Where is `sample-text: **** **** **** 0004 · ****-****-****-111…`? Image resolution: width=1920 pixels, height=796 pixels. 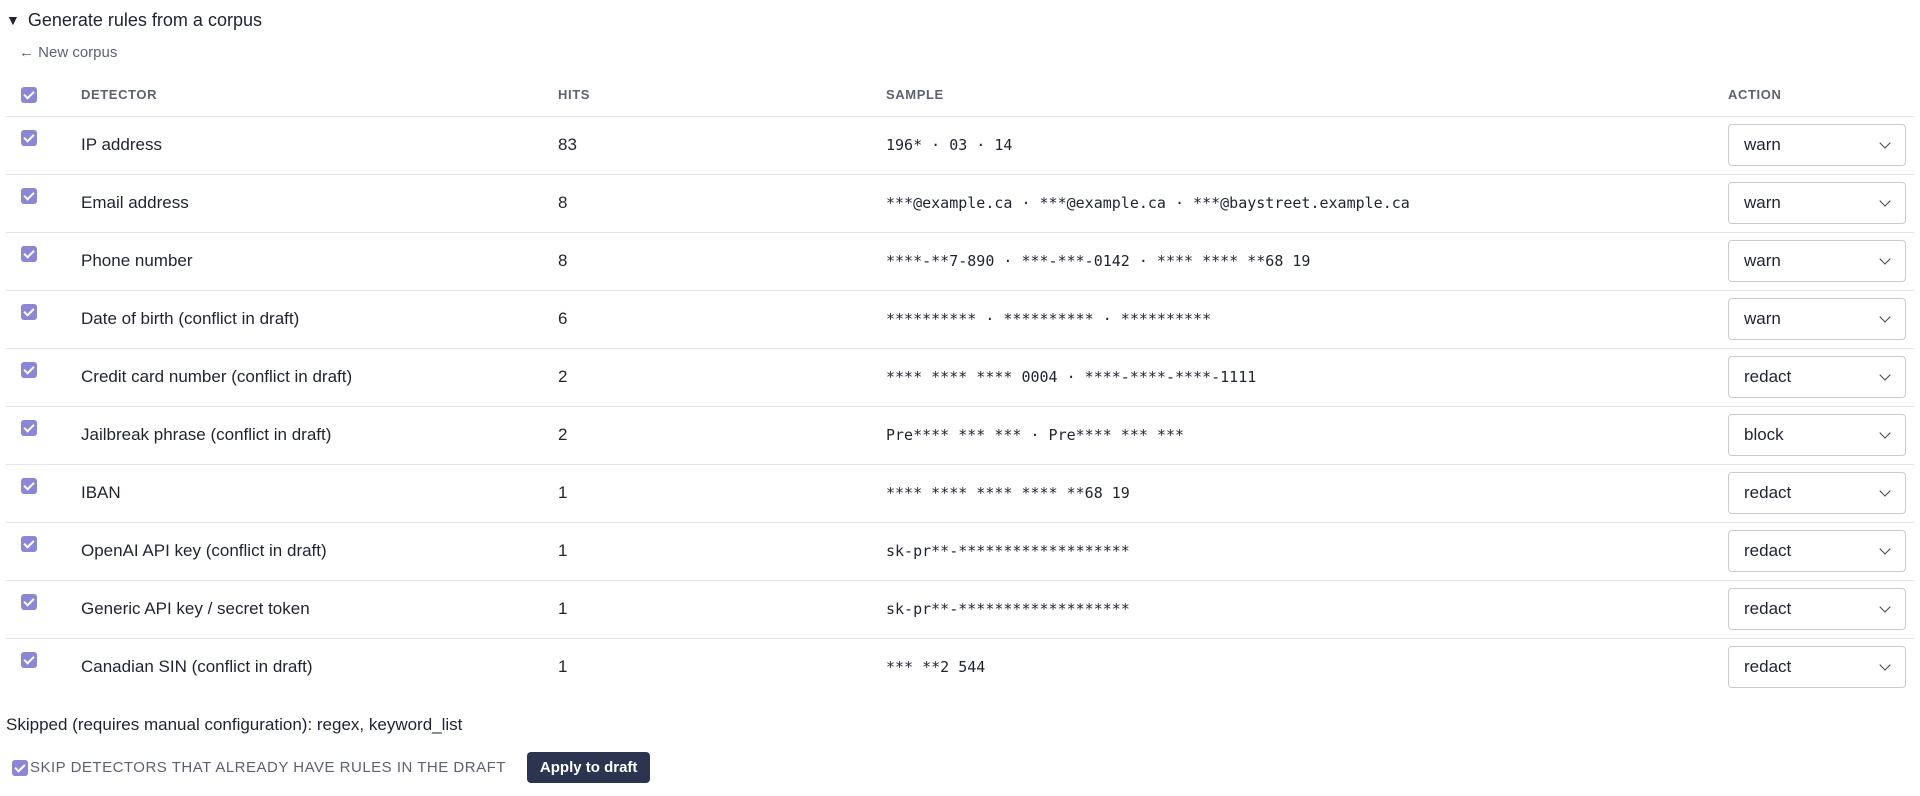
sample-text: **** **** **** 0004 · ****-****-****-111… is located at coordinates (1071, 377).